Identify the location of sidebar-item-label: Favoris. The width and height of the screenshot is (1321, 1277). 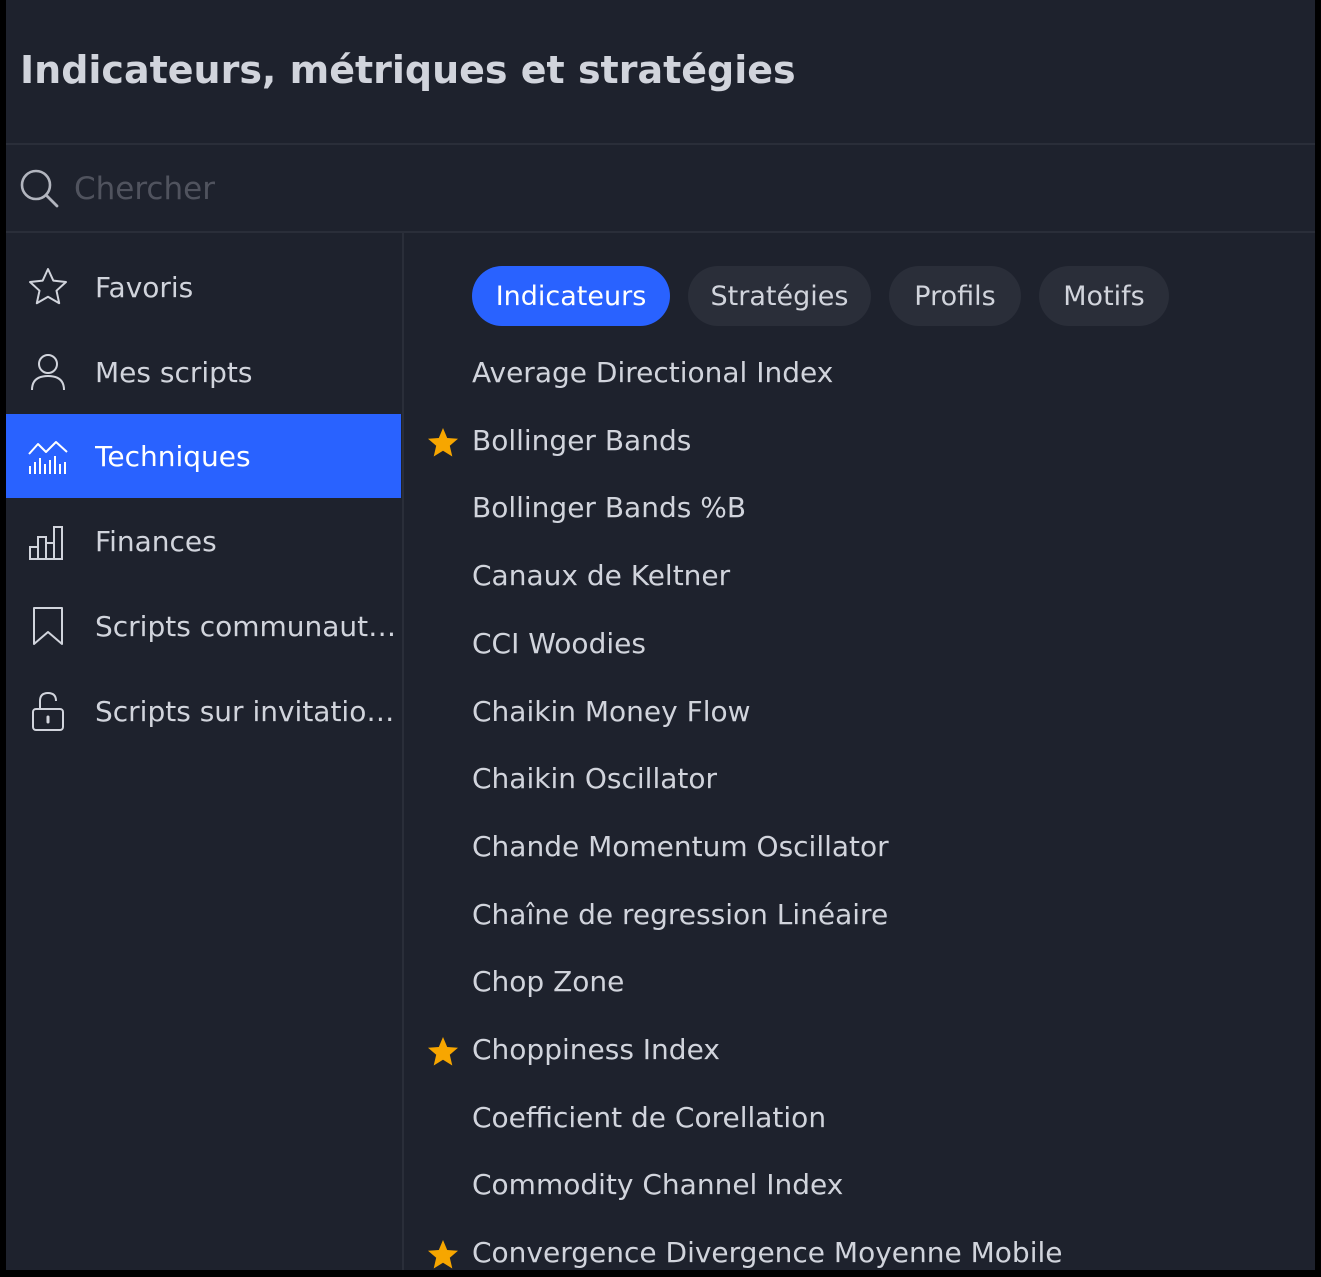
(144, 287).